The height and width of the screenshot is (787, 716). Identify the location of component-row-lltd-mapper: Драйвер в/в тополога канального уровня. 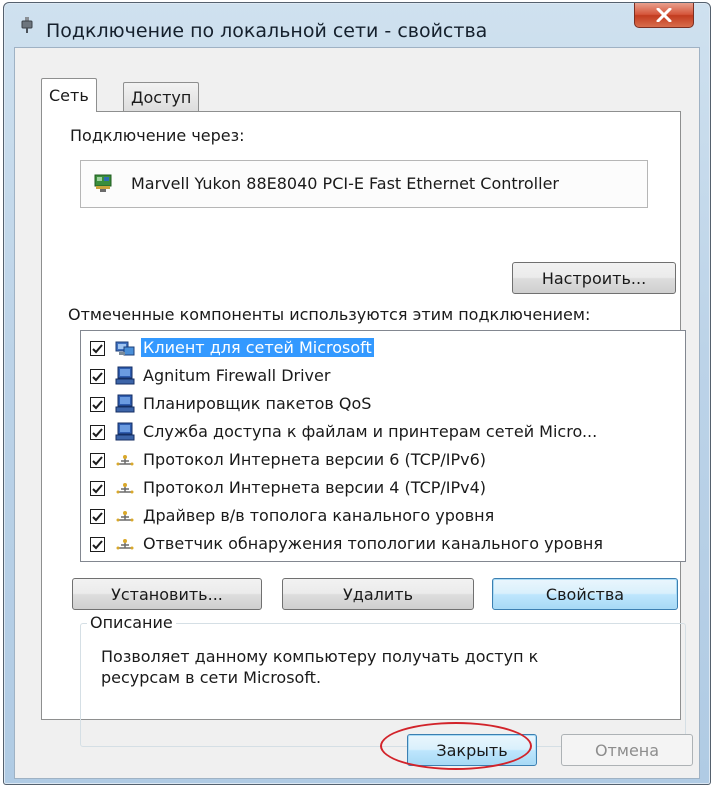
(383, 517).